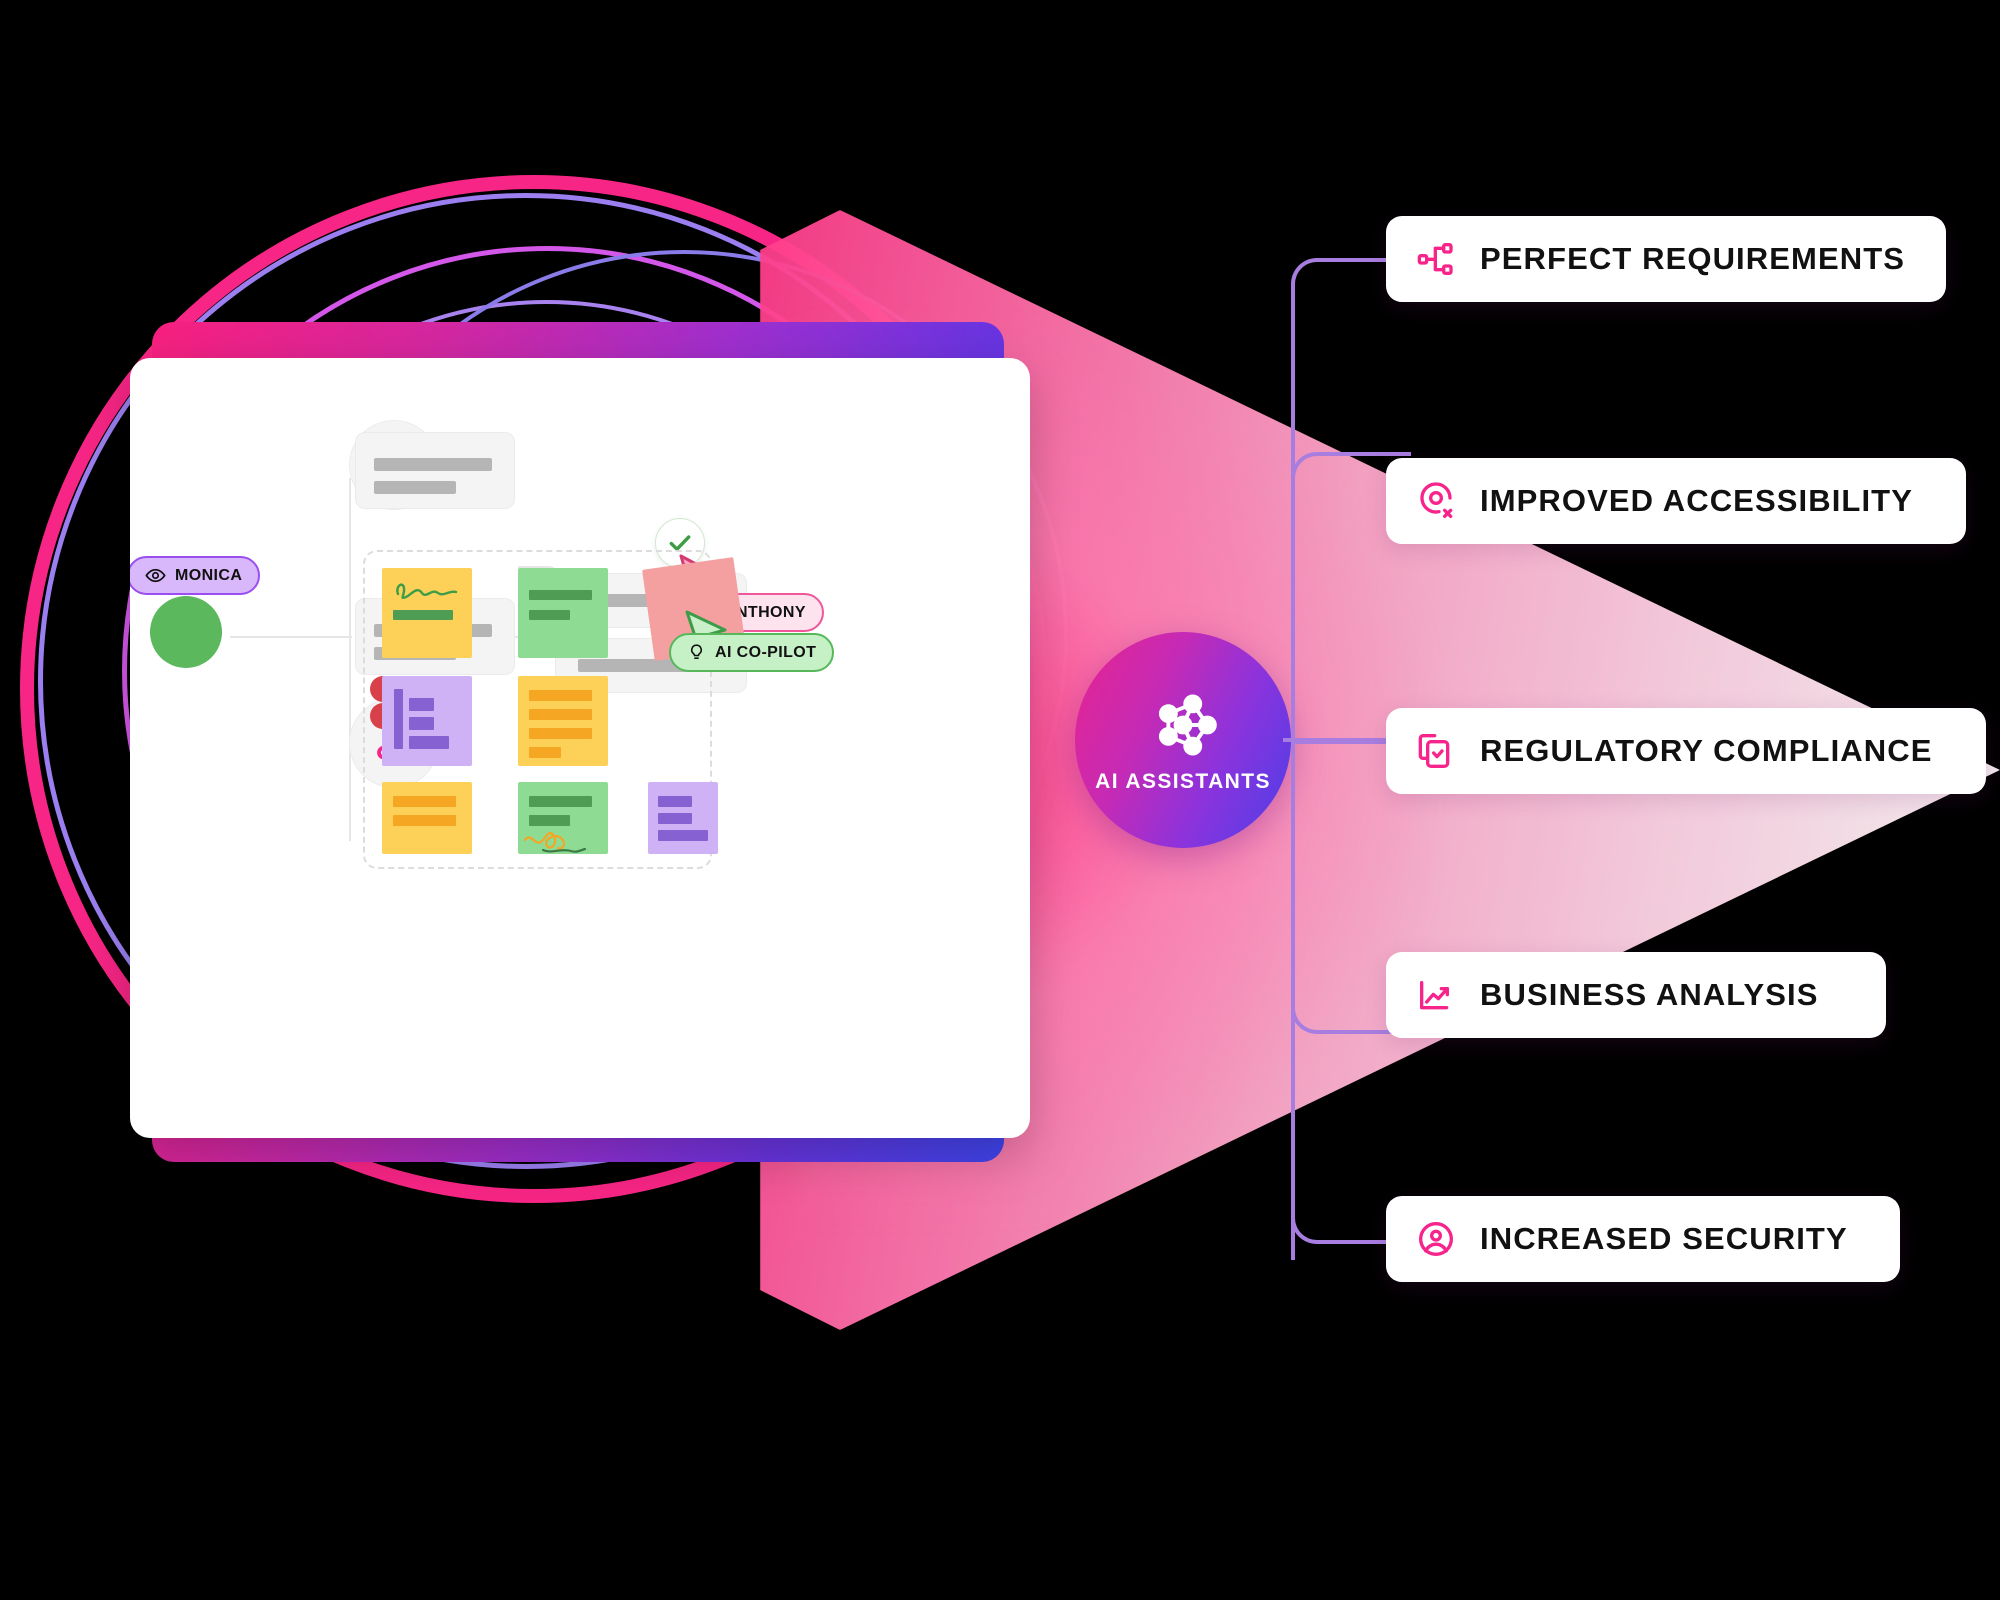  What do you see at coordinates (1436, 995) in the screenshot?
I see `trending-up-chart-icon` at bounding box center [1436, 995].